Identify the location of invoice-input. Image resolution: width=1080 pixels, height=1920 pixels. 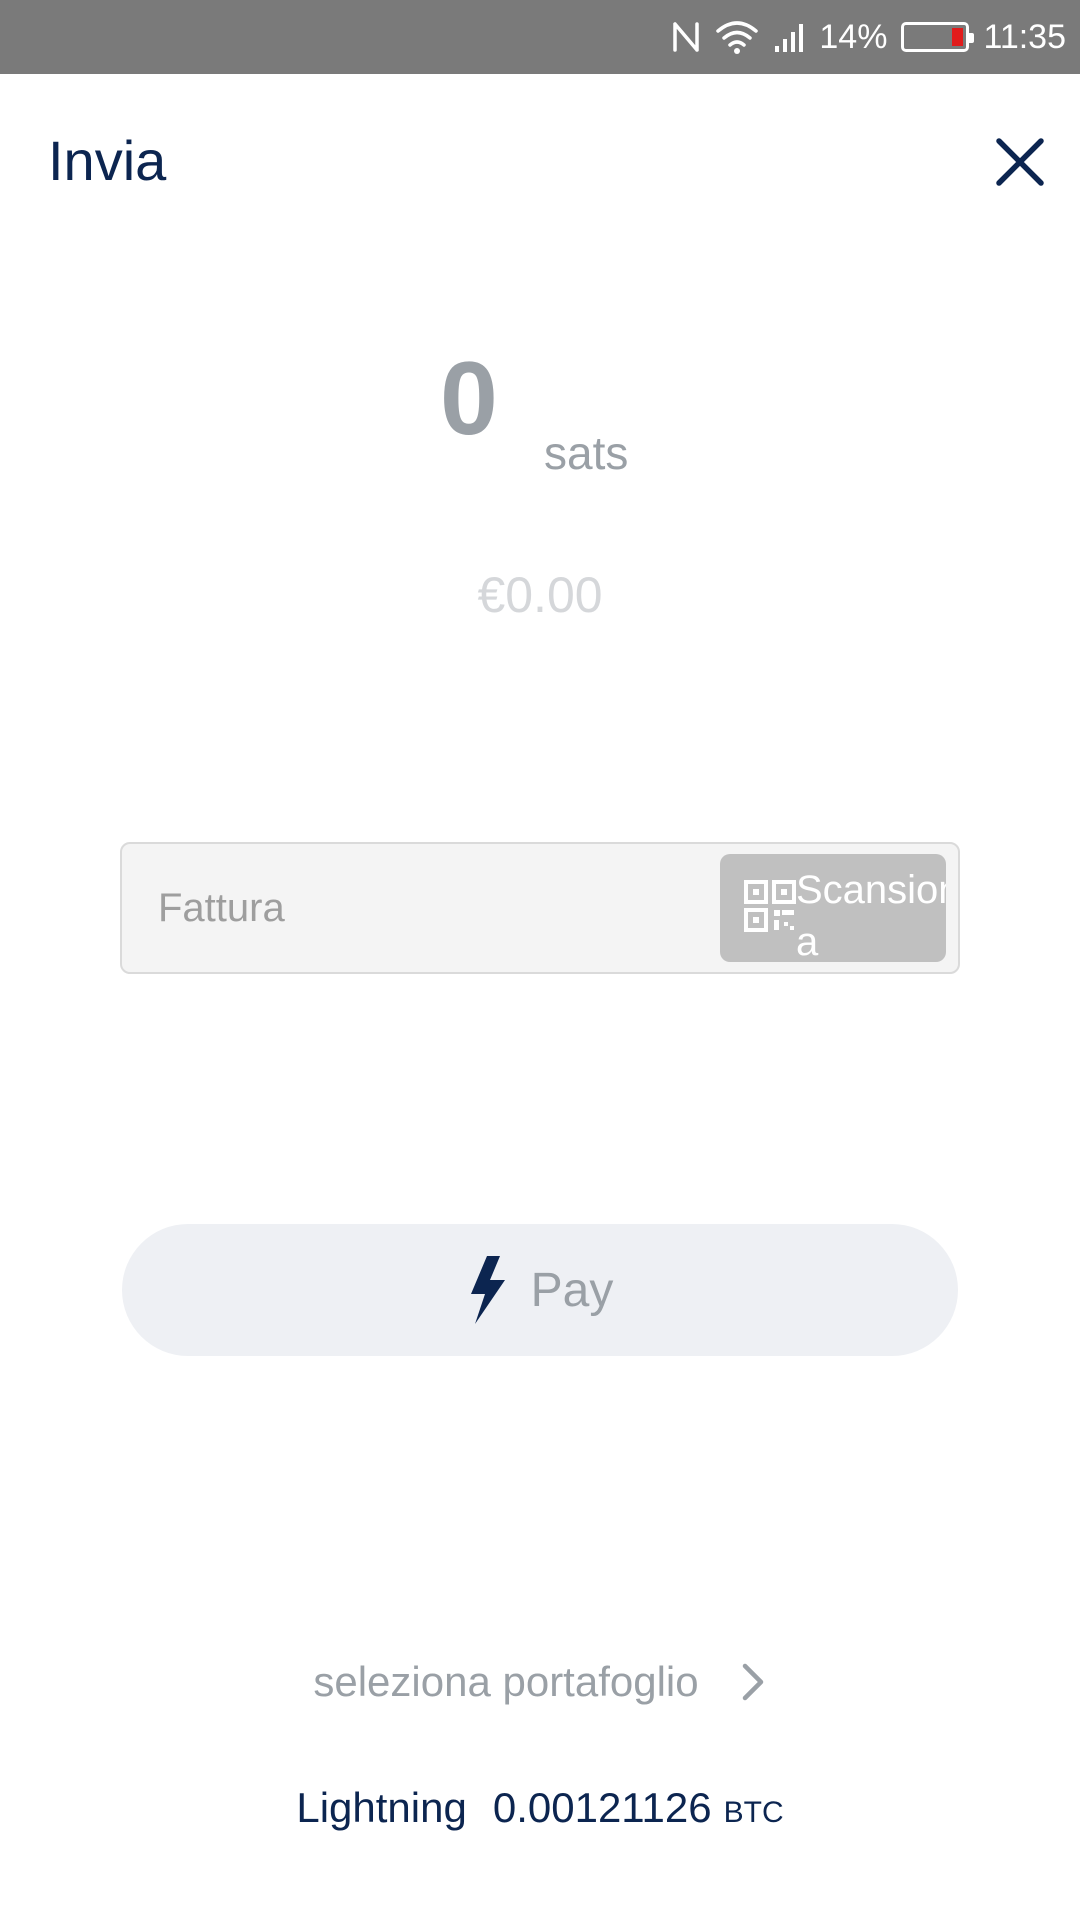
(428, 908).